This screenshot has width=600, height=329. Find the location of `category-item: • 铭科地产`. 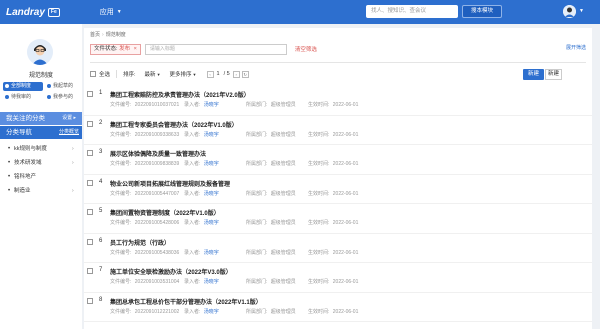

category-item: • 铭科地产 is located at coordinates (41, 177).